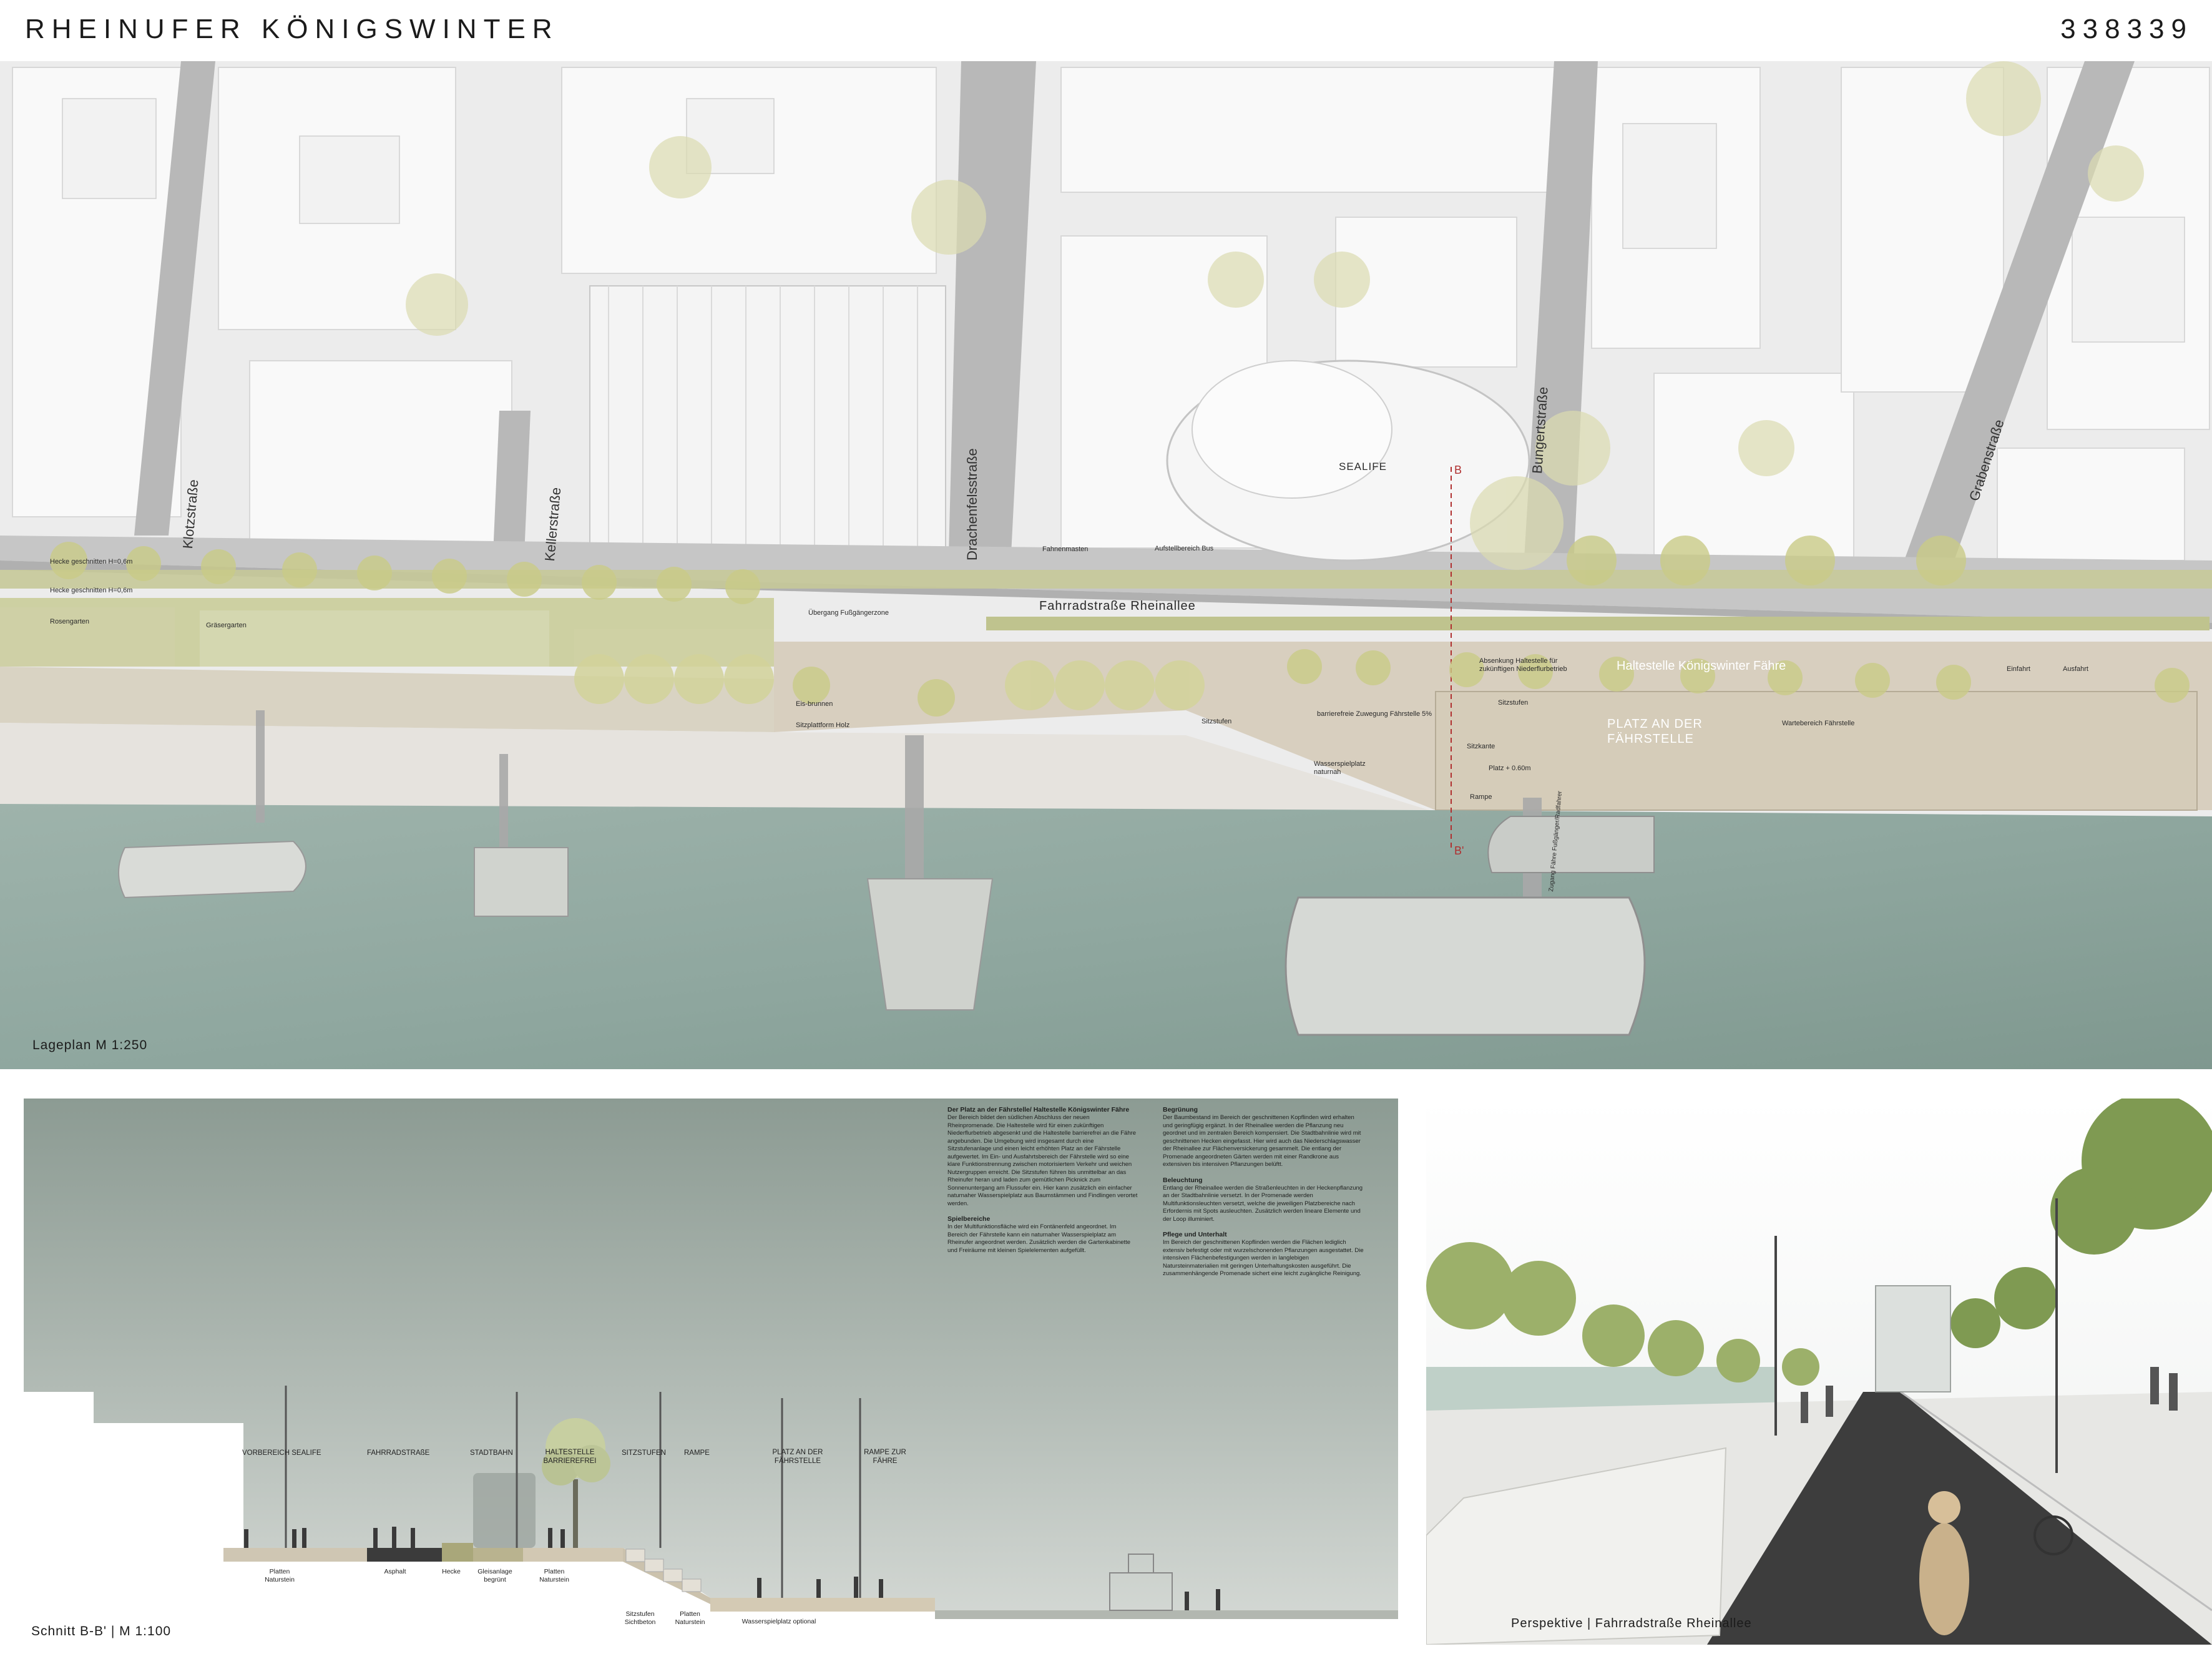  What do you see at coordinates (1818, 723) in the screenshot?
I see `label-wartebereich: Wartebereich Fährstelle` at bounding box center [1818, 723].